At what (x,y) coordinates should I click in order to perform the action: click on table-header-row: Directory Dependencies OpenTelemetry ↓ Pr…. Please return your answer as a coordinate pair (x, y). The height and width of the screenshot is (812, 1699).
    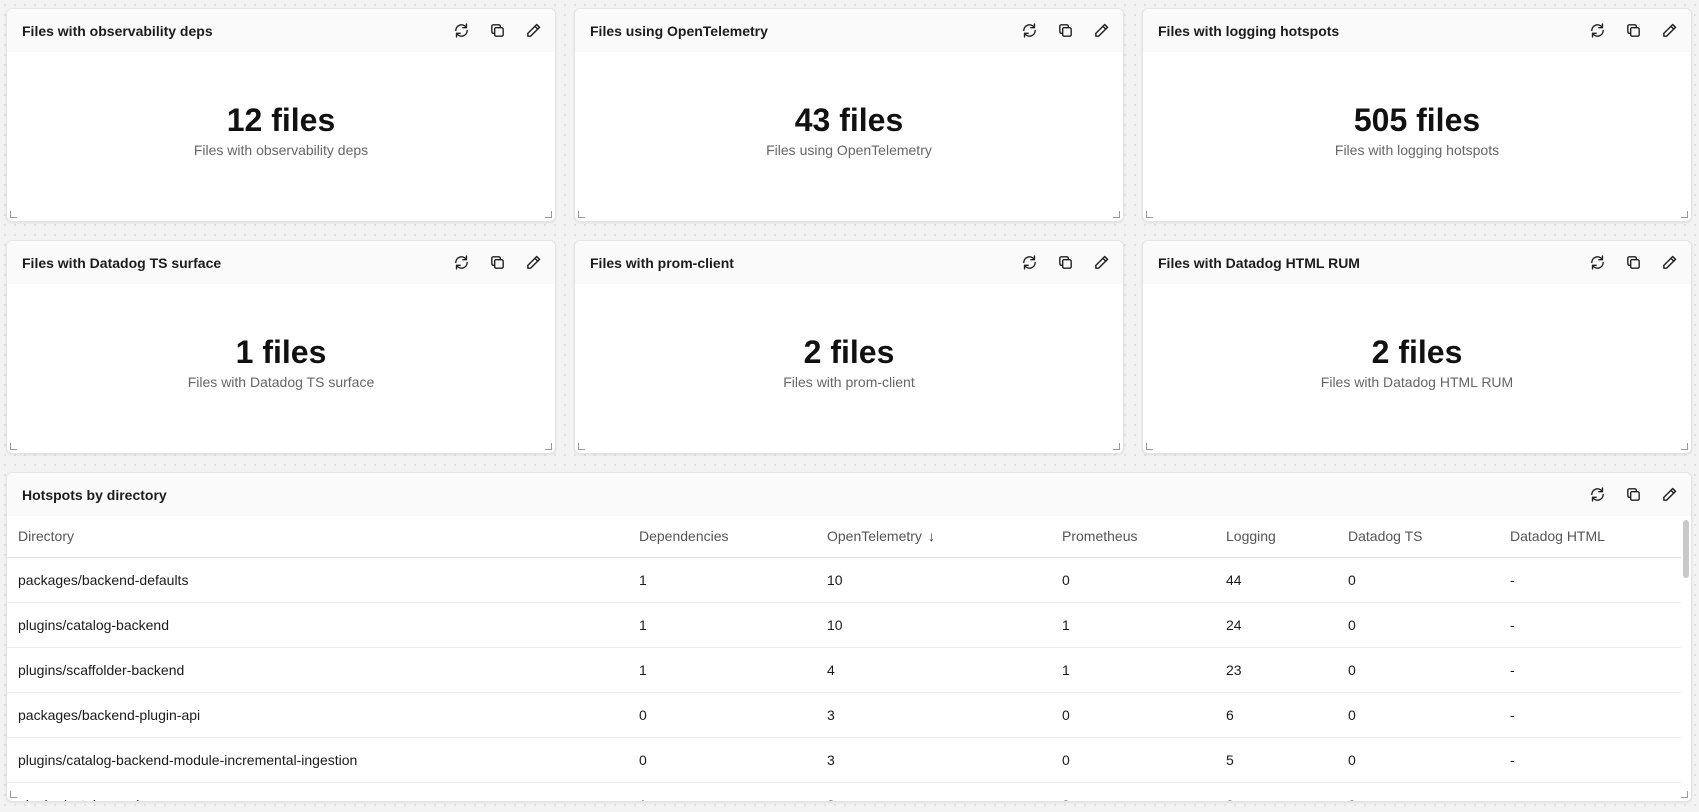
    Looking at the image, I should click on (844, 537).